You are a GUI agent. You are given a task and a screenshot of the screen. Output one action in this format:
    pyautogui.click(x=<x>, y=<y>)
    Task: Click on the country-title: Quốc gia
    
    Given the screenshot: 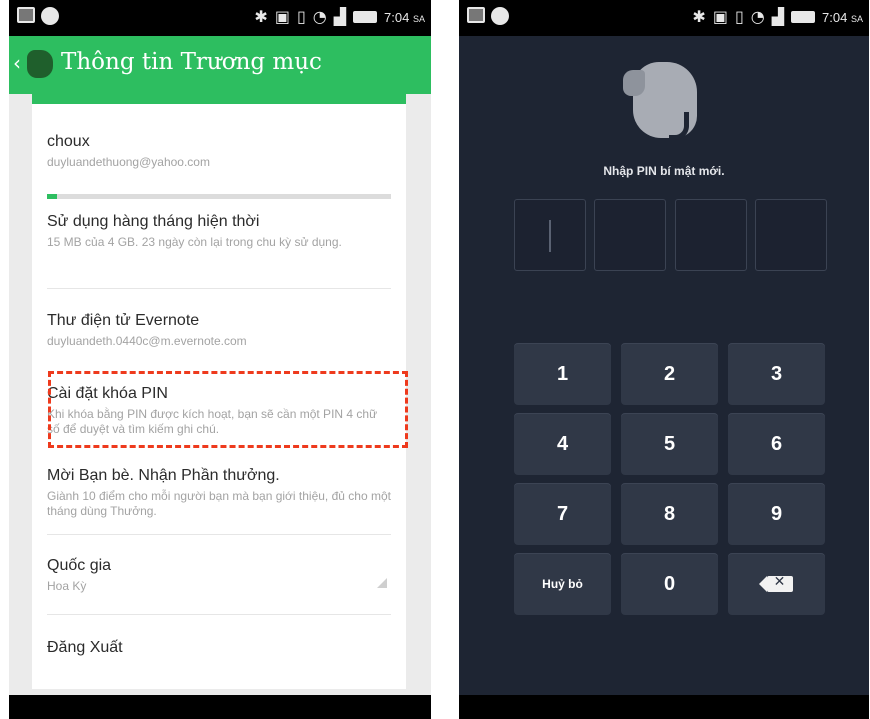 What is the action you would take?
    pyautogui.click(x=79, y=565)
    